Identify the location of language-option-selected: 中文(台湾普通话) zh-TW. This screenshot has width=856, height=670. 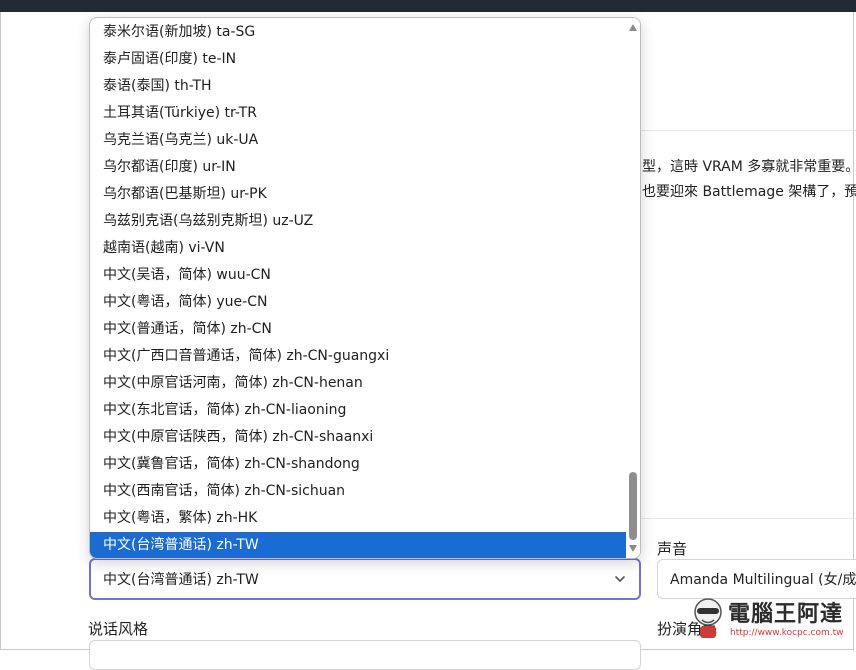
(358, 545).